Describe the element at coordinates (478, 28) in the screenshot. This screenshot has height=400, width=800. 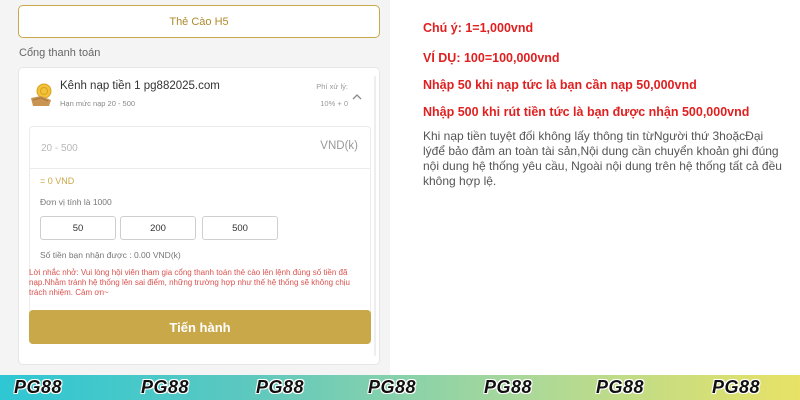
I see `note-rate: Chú ý: 1=1,000vnd` at that location.